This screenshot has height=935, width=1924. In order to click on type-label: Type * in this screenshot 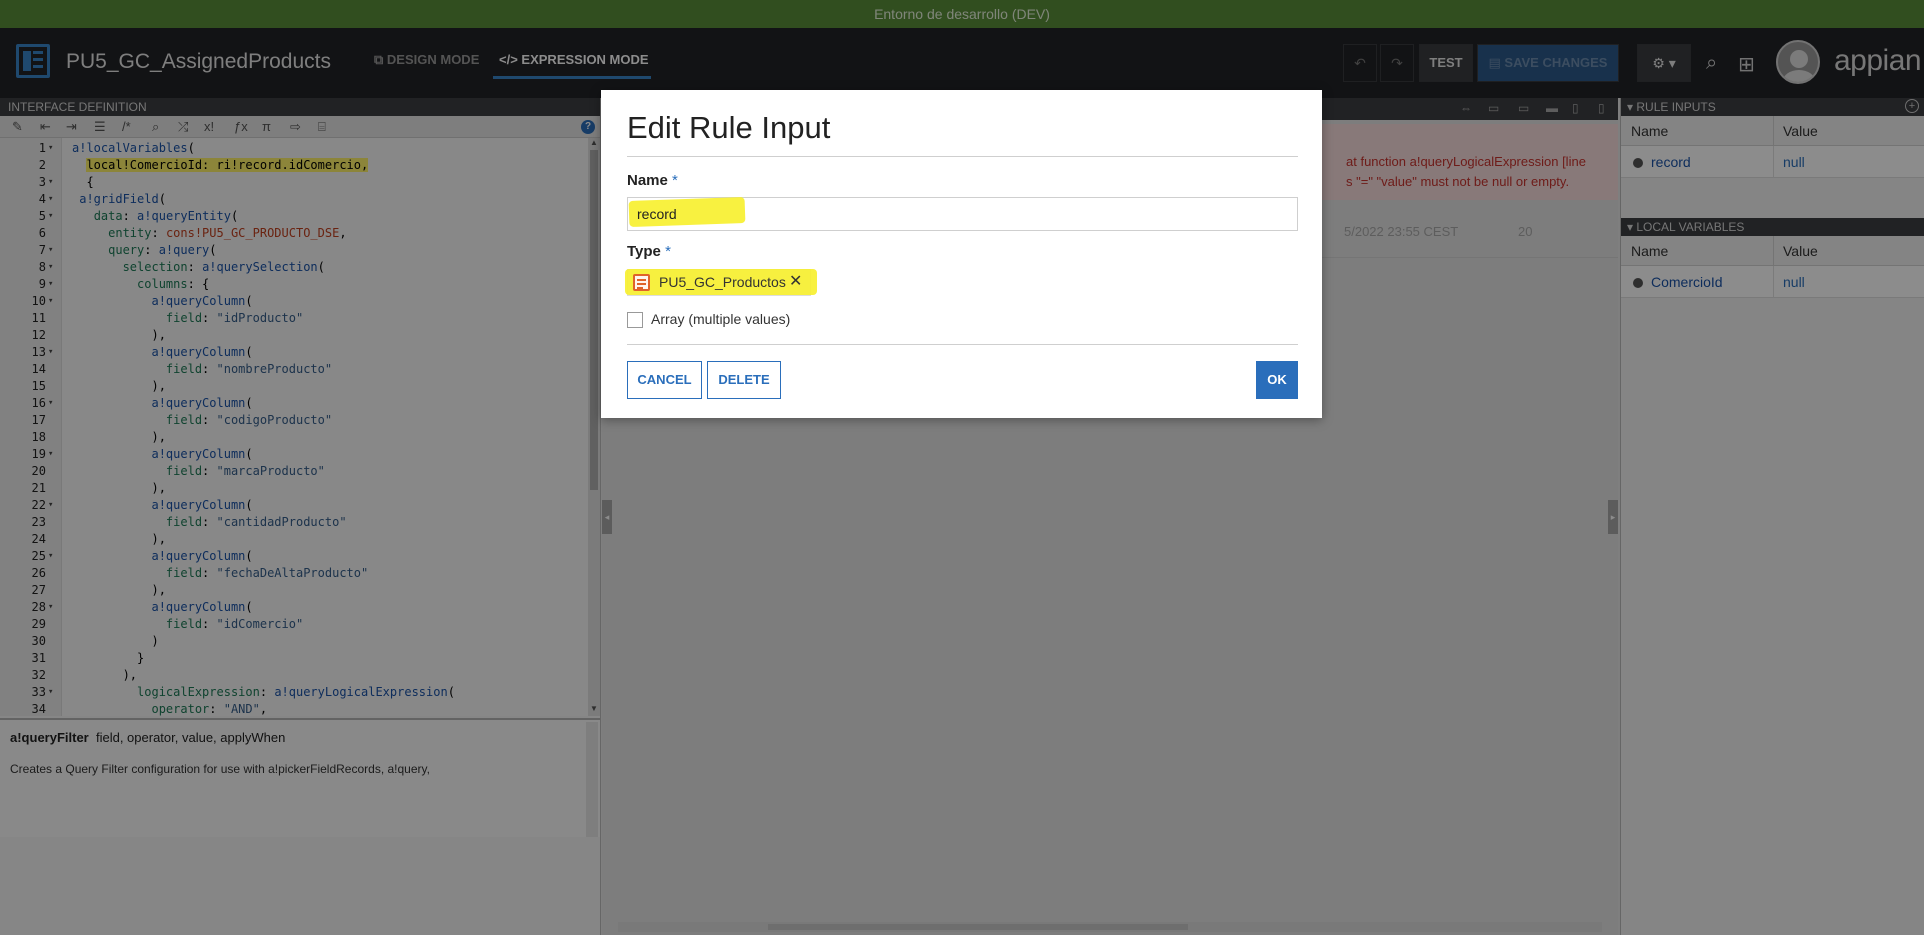, I will do `click(649, 251)`.